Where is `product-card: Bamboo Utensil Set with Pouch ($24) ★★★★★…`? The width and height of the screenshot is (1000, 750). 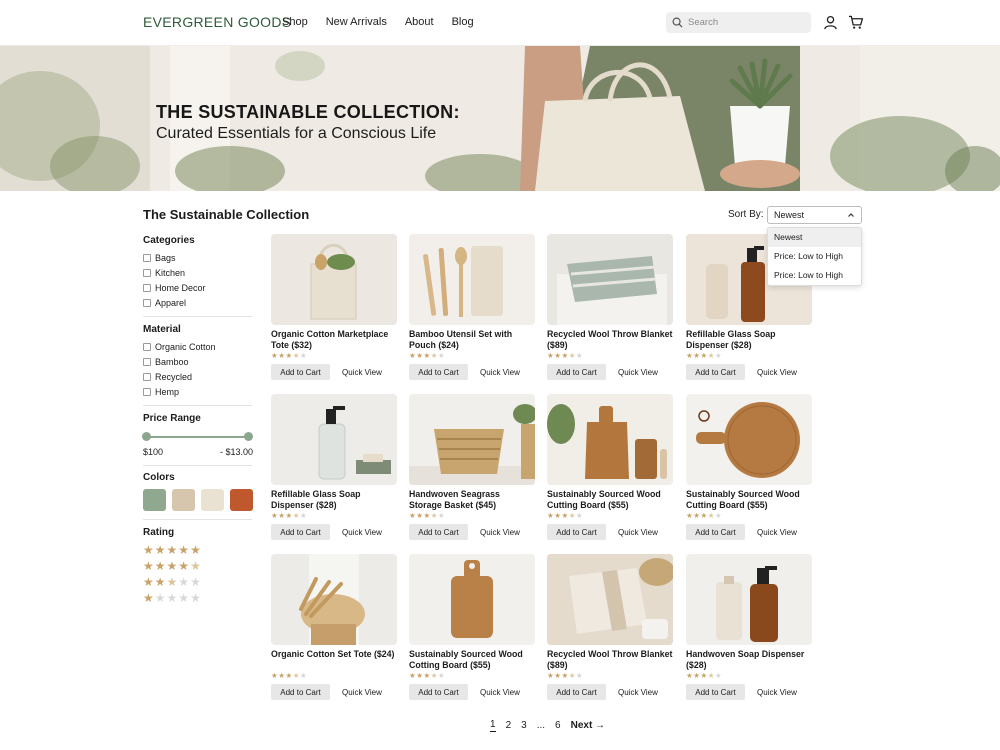
product-card: Bamboo Utensil Set with Pouch ($24) ★★★★★… is located at coordinates (472, 307).